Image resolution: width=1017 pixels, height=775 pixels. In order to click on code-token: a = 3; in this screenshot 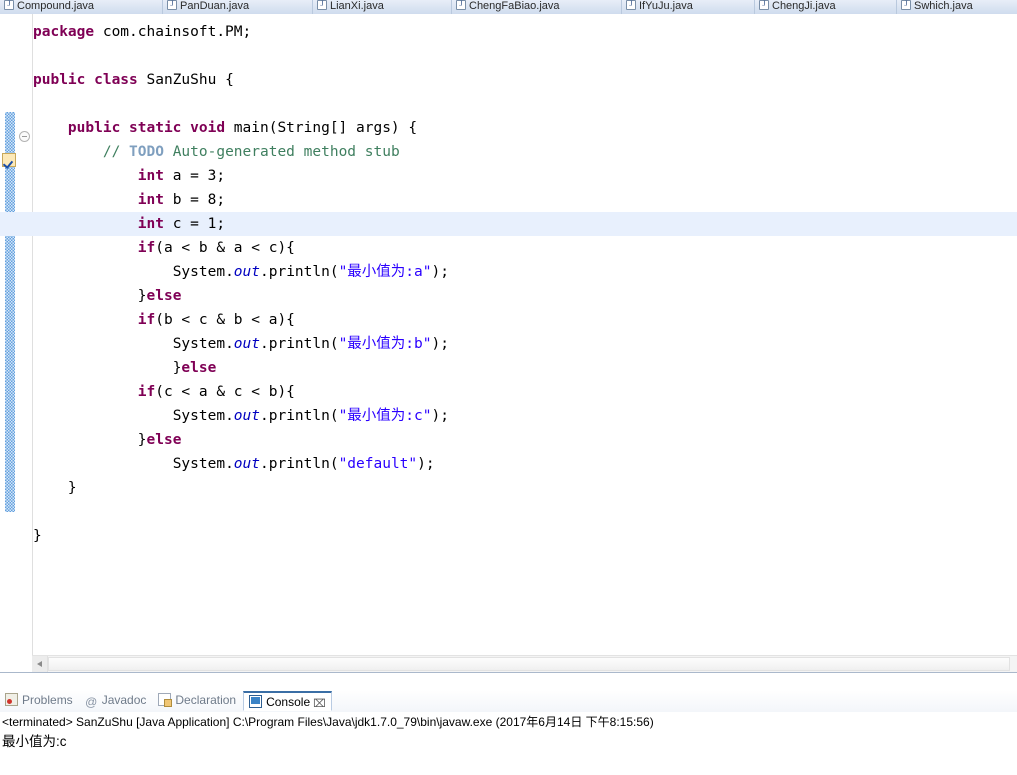, I will do `click(194, 176)`.